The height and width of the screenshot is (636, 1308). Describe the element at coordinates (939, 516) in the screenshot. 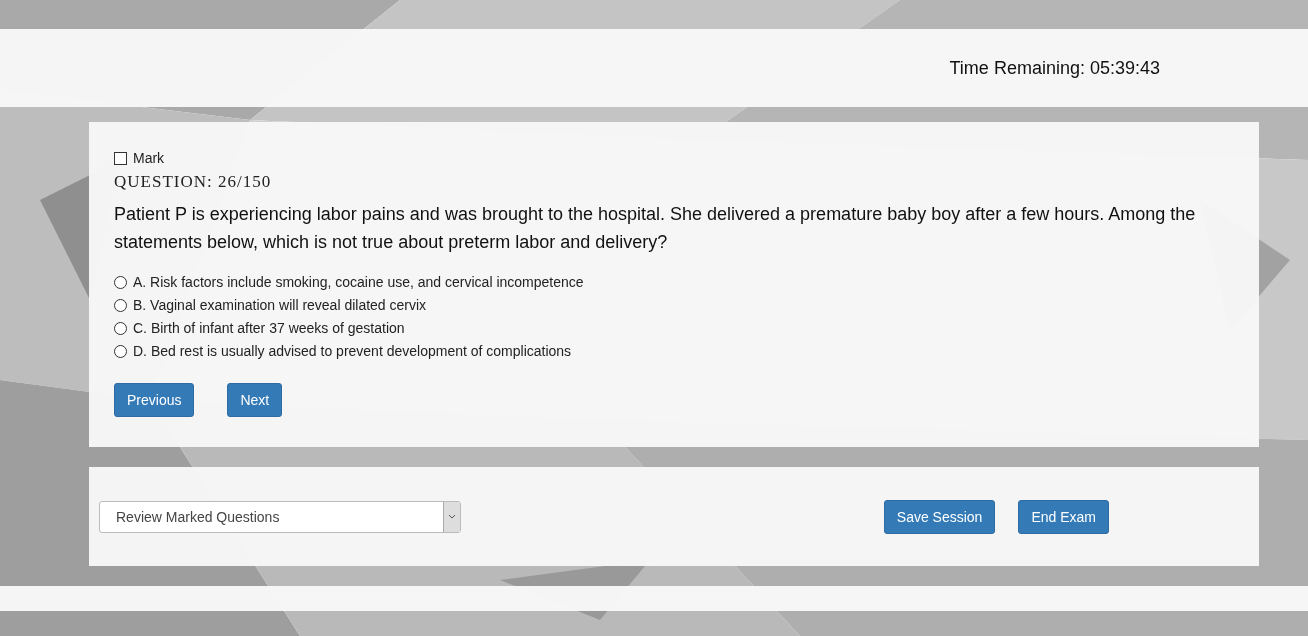

I see `save-session-button: Save Session` at that location.